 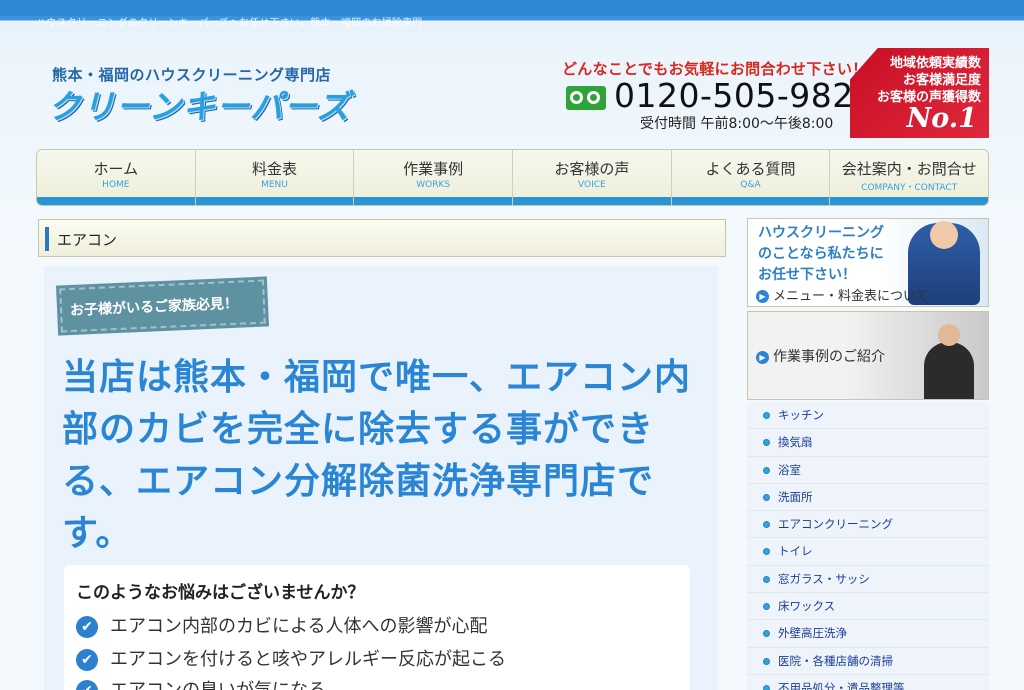 What do you see at coordinates (835, 660) in the screenshot?
I see `service-menu-label: 医院・各種店舗の清掃` at bounding box center [835, 660].